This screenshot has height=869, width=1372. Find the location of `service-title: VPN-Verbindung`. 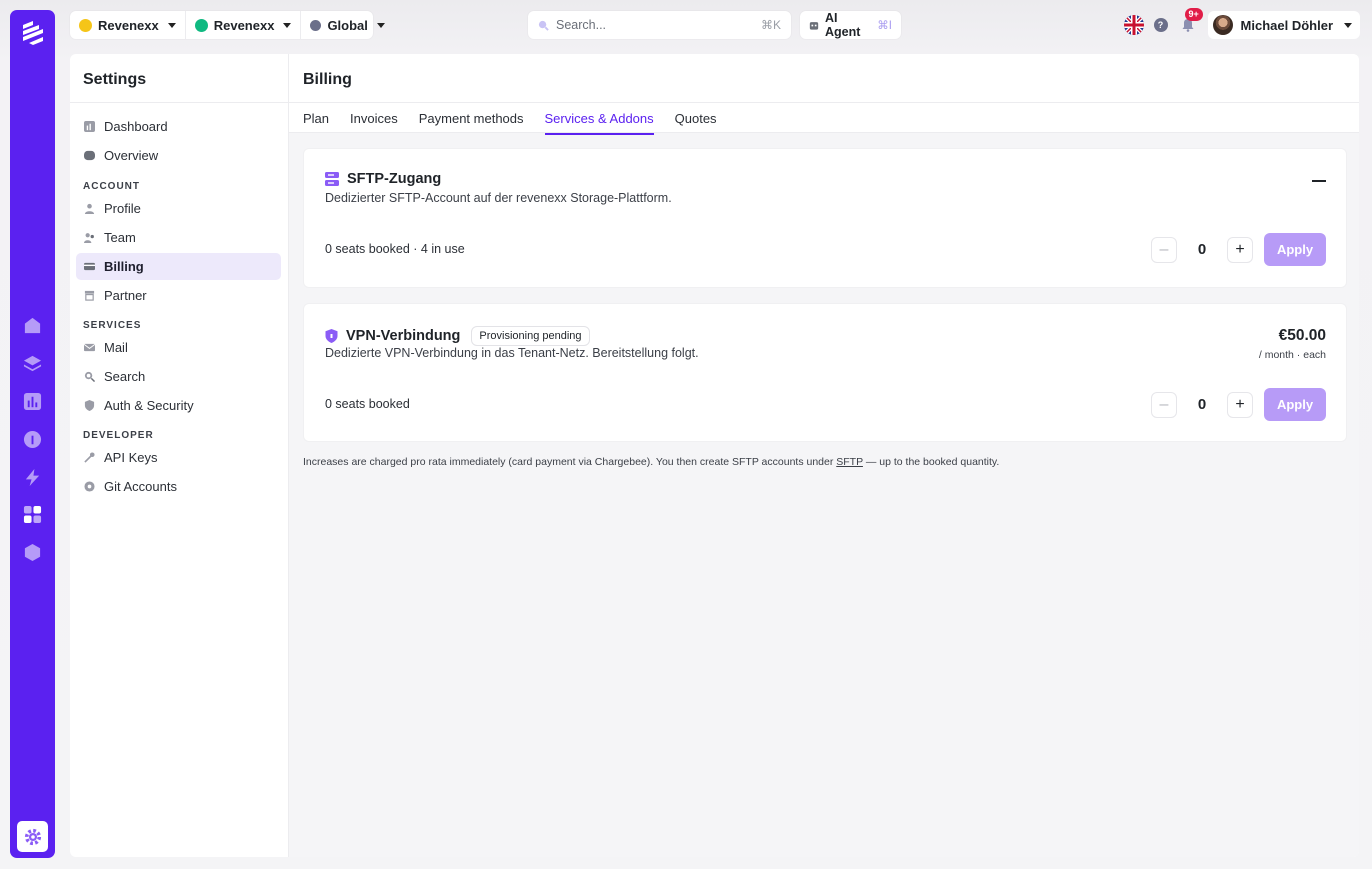

service-title: VPN-Verbindung is located at coordinates (403, 336).